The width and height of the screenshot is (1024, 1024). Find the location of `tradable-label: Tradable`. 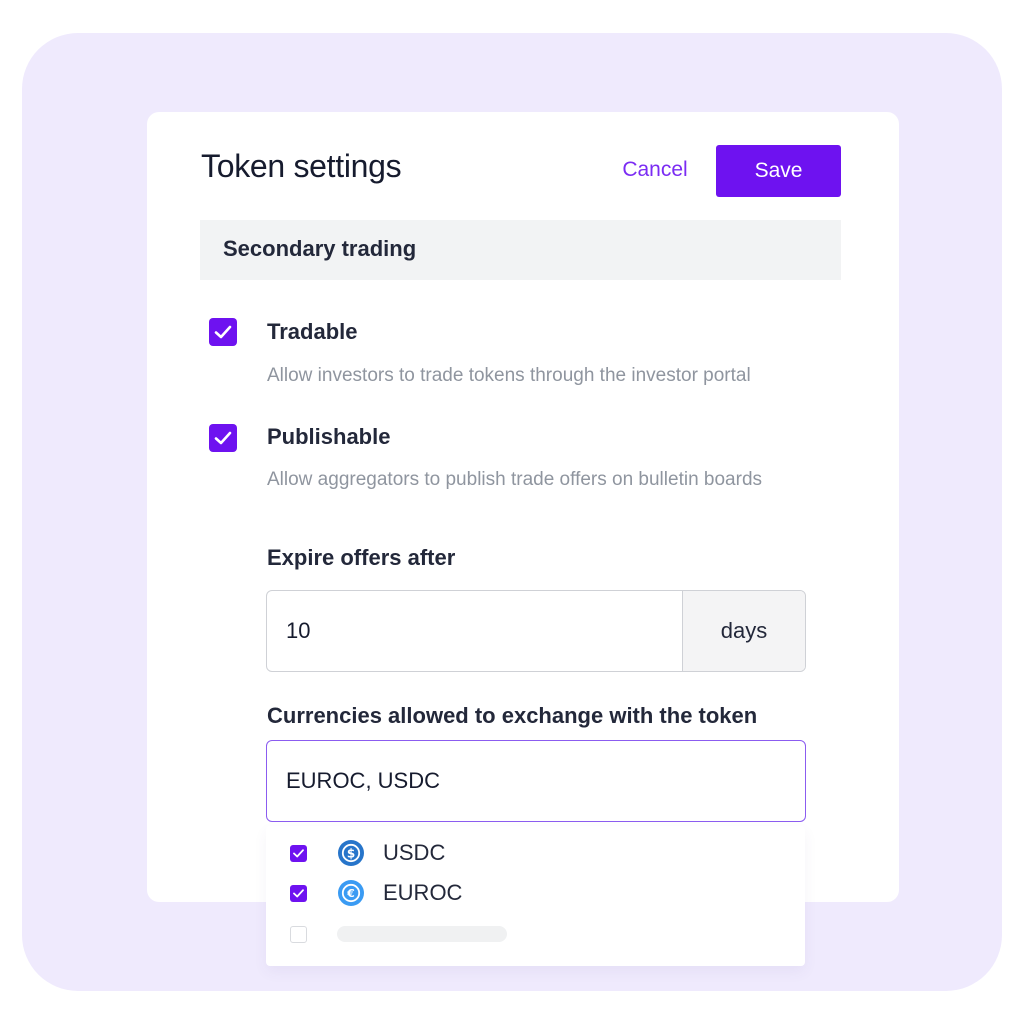

tradable-label: Tradable is located at coordinates (312, 331).